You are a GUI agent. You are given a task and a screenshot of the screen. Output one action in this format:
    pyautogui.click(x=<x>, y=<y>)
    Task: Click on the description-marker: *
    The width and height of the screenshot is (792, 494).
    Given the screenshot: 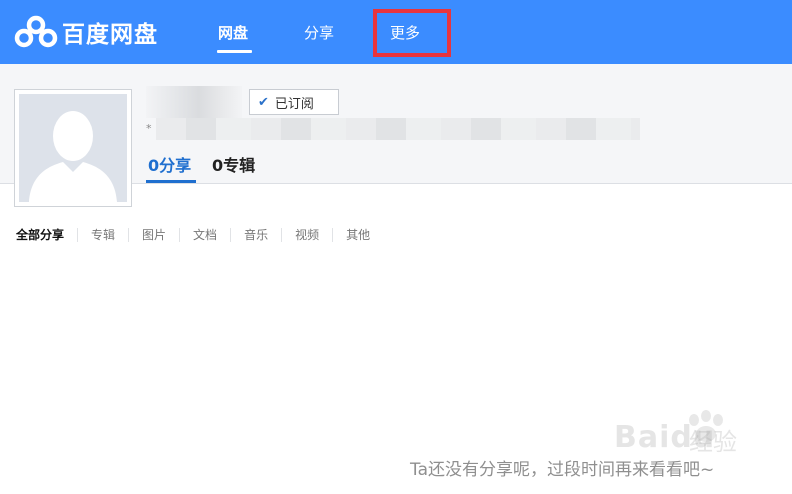 What is the action you would take?
    pyautogui.click(x=149, y=128)
    